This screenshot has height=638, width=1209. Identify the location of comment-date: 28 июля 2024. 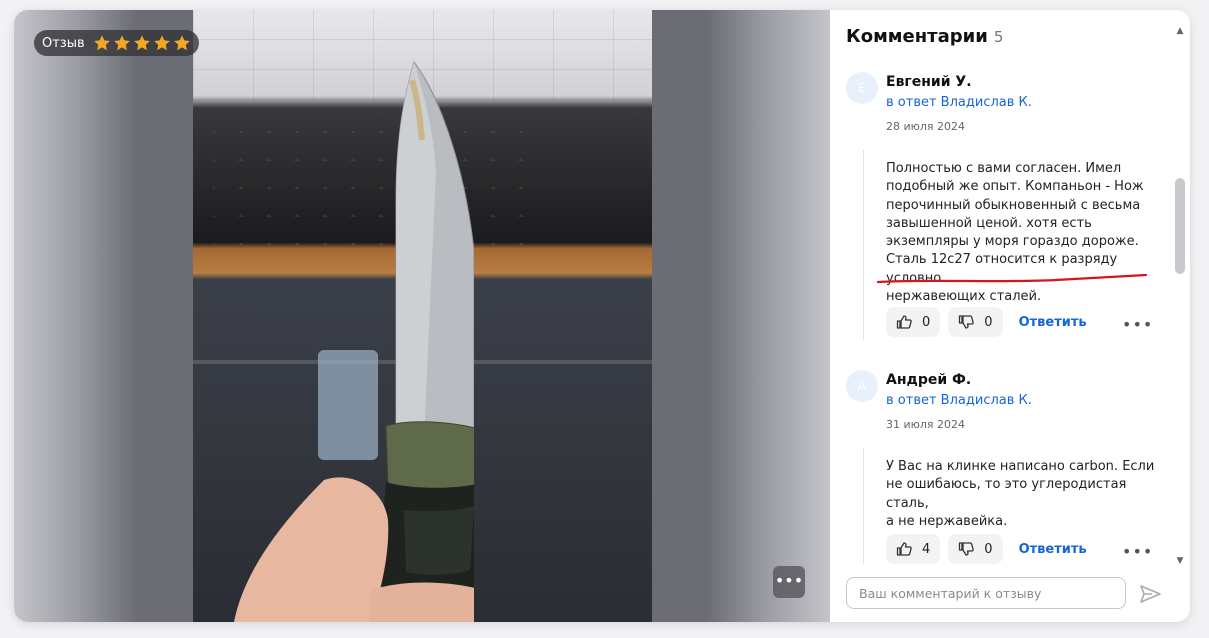
(926, 126).